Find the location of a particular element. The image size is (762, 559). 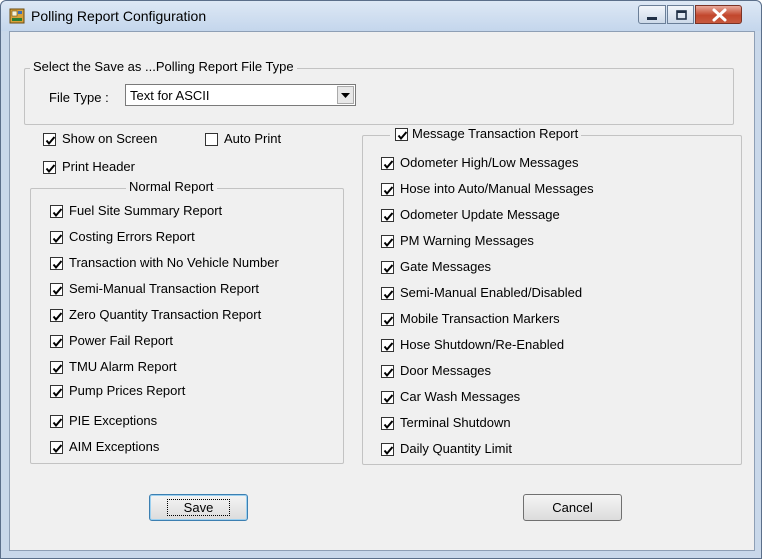

file-type-select: Text for ASCII is located at coordinates (240, 95).